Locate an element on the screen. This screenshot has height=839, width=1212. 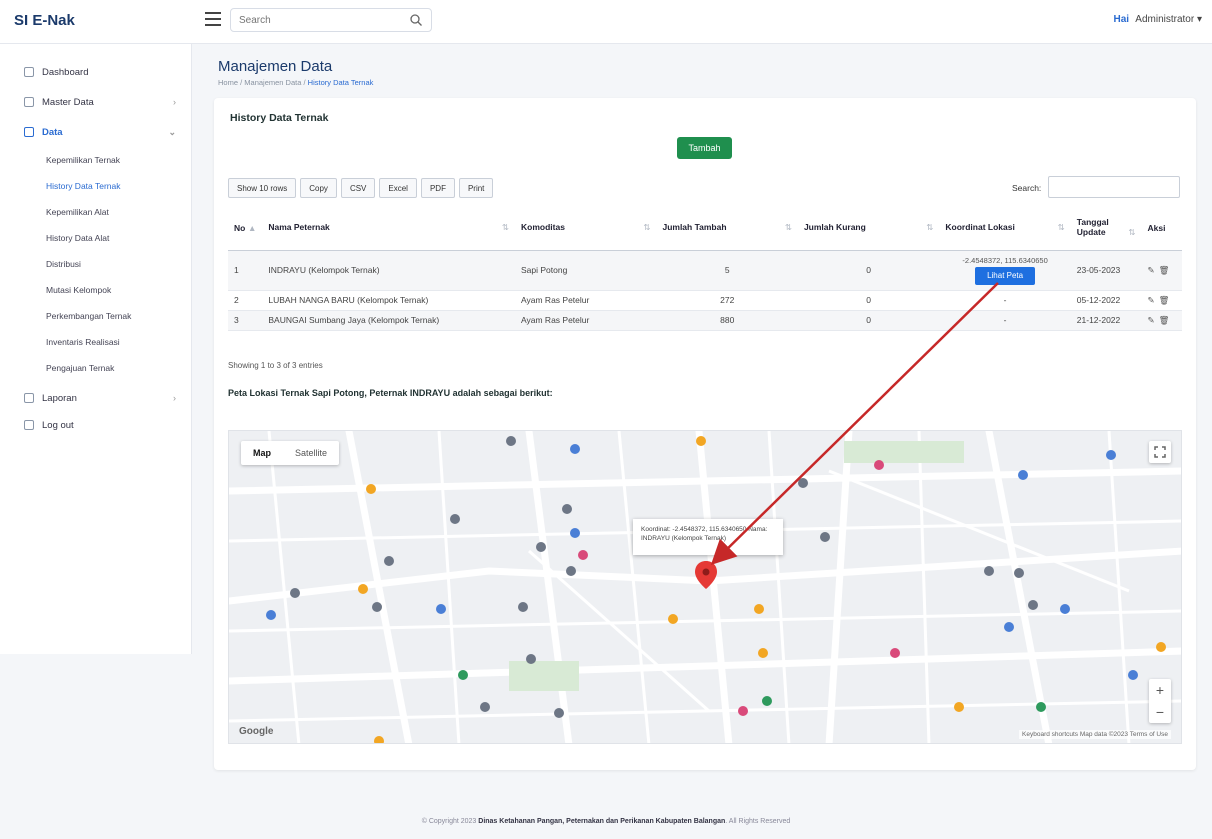
chevron-right-icon: › is located at coordinates (174, 398).